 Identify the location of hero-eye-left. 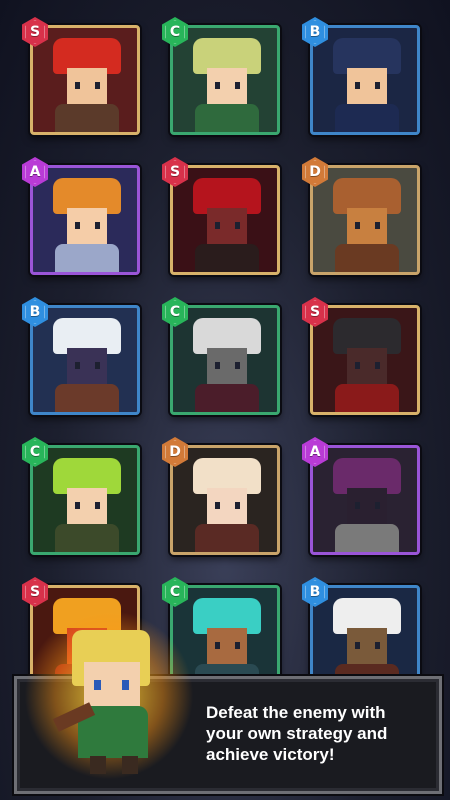
(97, 685).